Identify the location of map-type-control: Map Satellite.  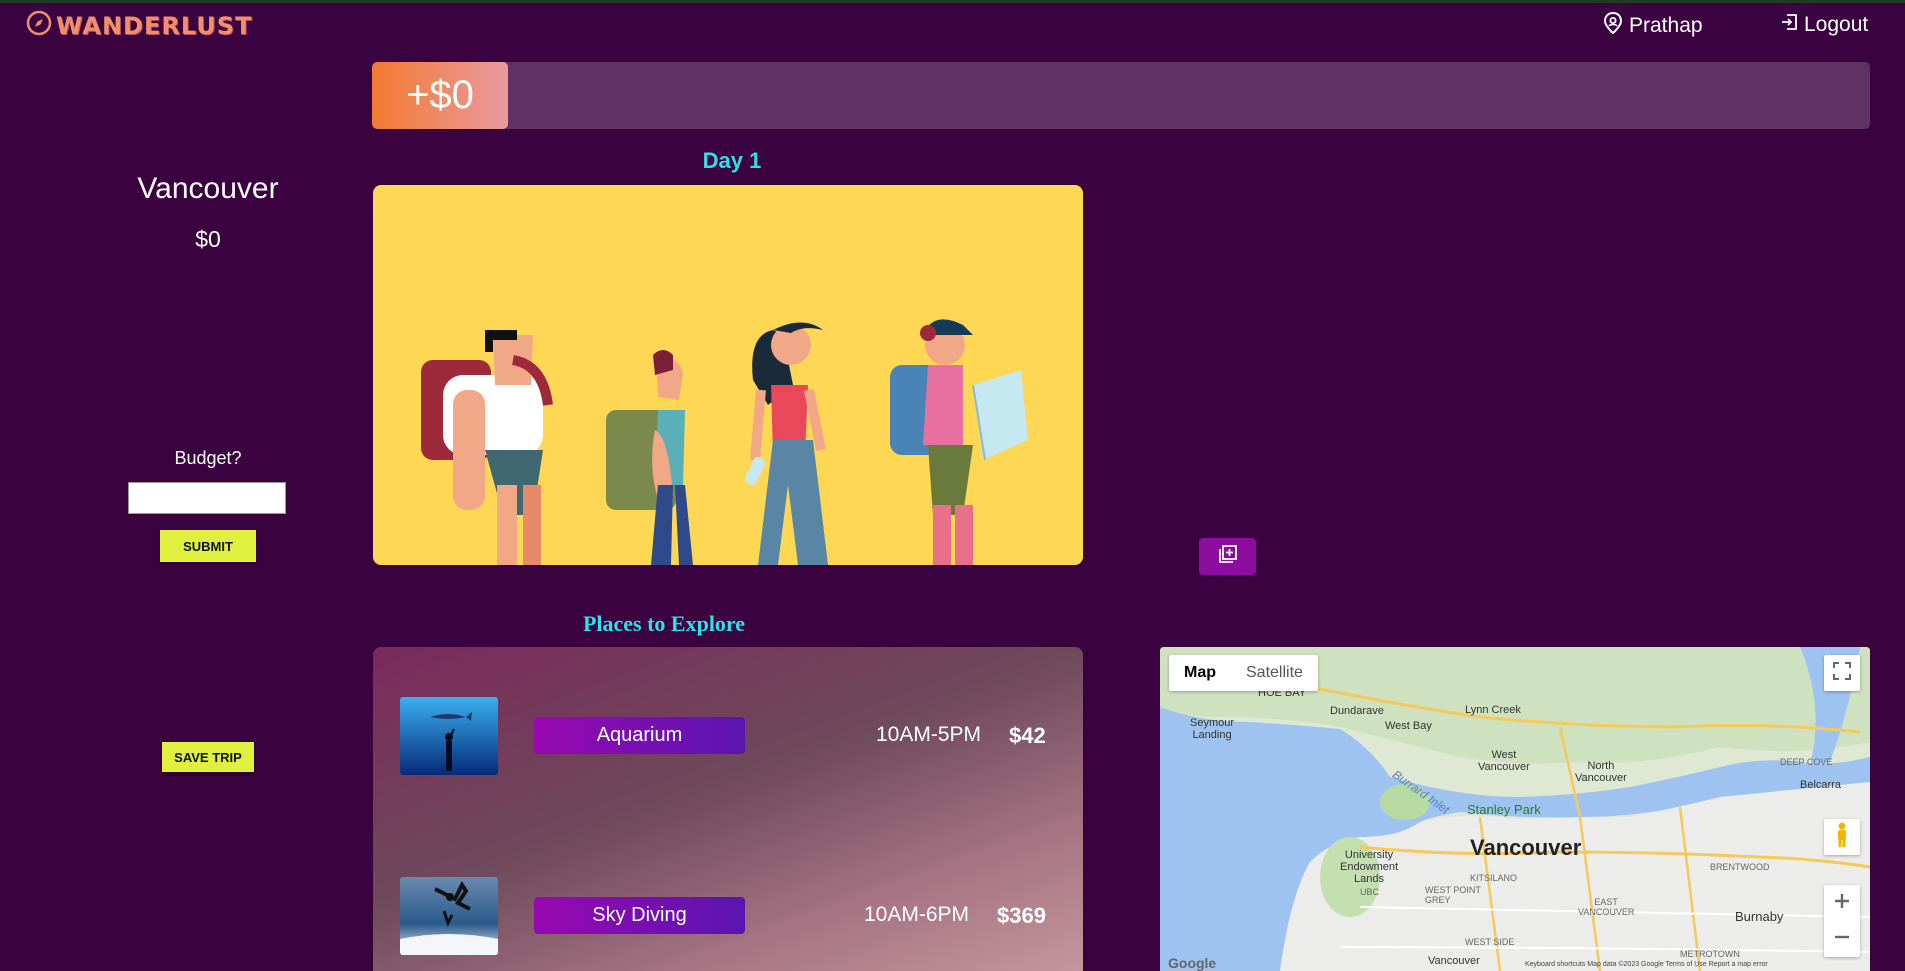
(1243, 673).